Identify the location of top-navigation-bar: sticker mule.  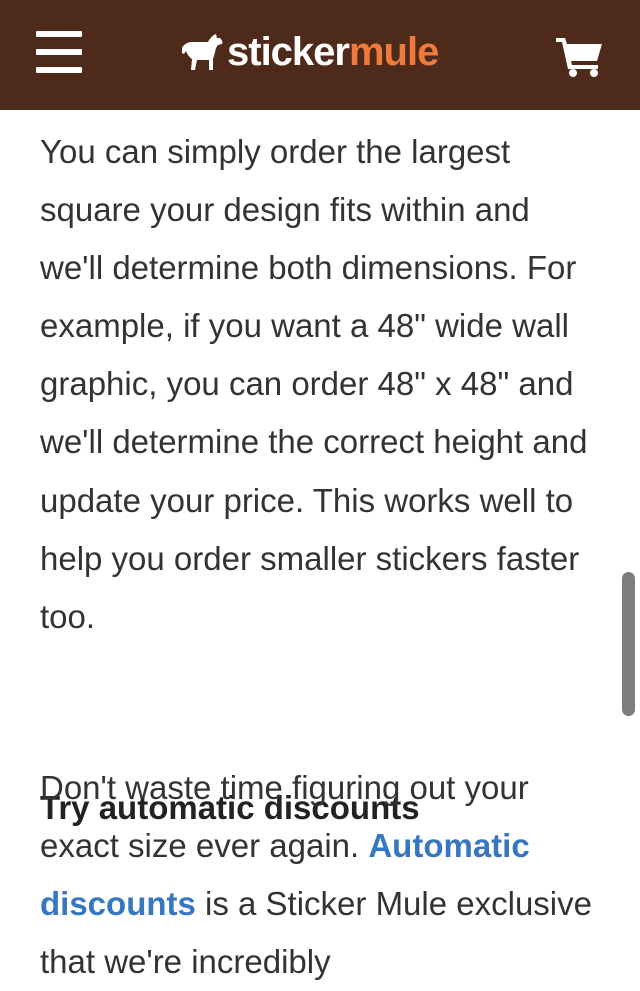
(320, 55).